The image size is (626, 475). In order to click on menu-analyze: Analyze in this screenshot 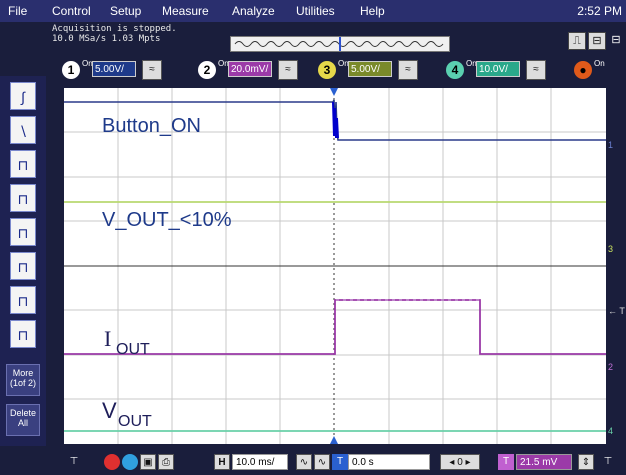, I will do `click(253, 11)`.